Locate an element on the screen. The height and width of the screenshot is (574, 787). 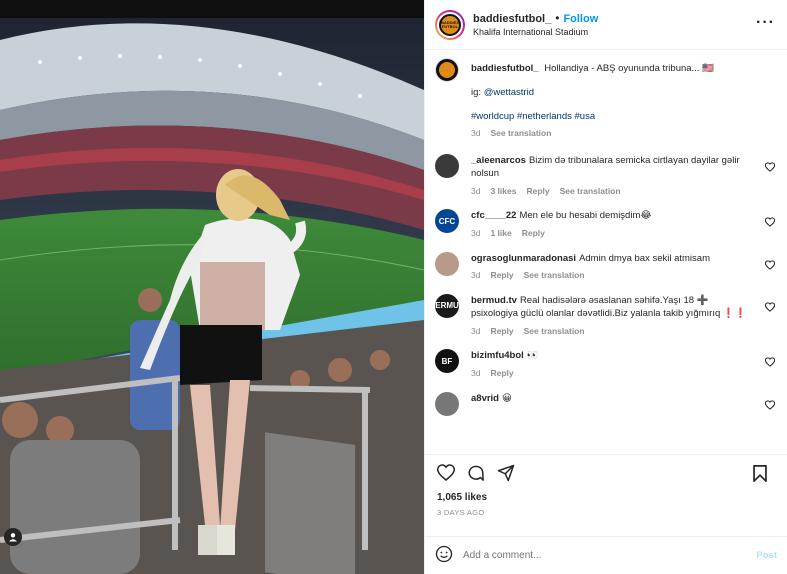
avatar: BADDIES FUTBOL is located at coordinates (450, 24).